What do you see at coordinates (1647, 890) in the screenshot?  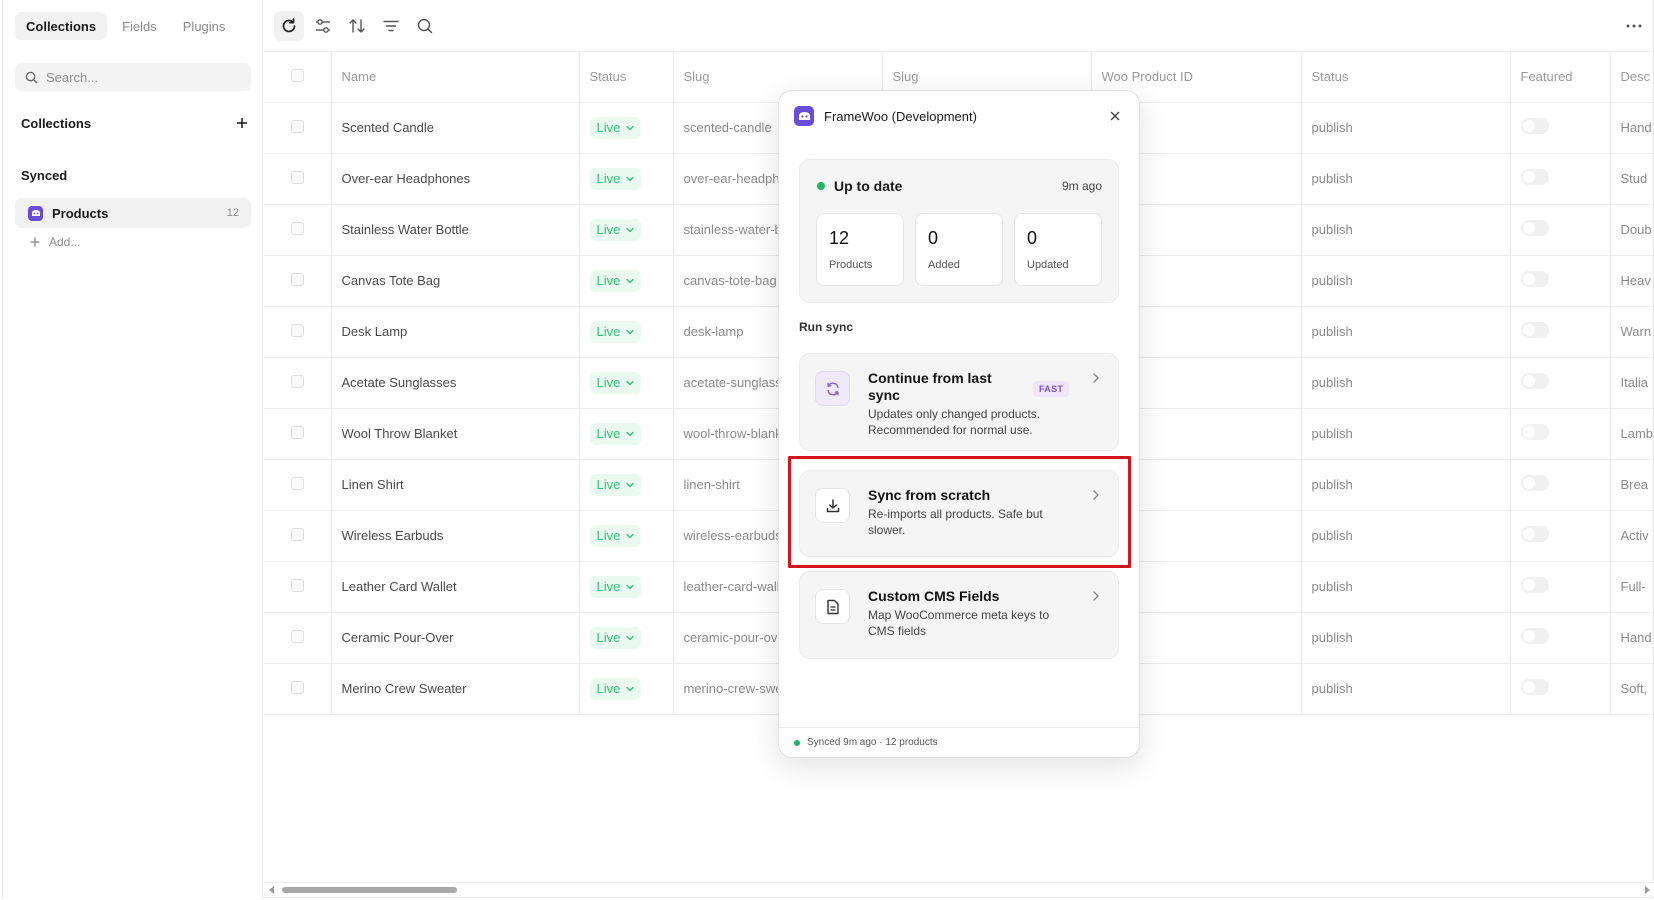 I see `scroll-right-icon` at bounding box center [1647, 890].